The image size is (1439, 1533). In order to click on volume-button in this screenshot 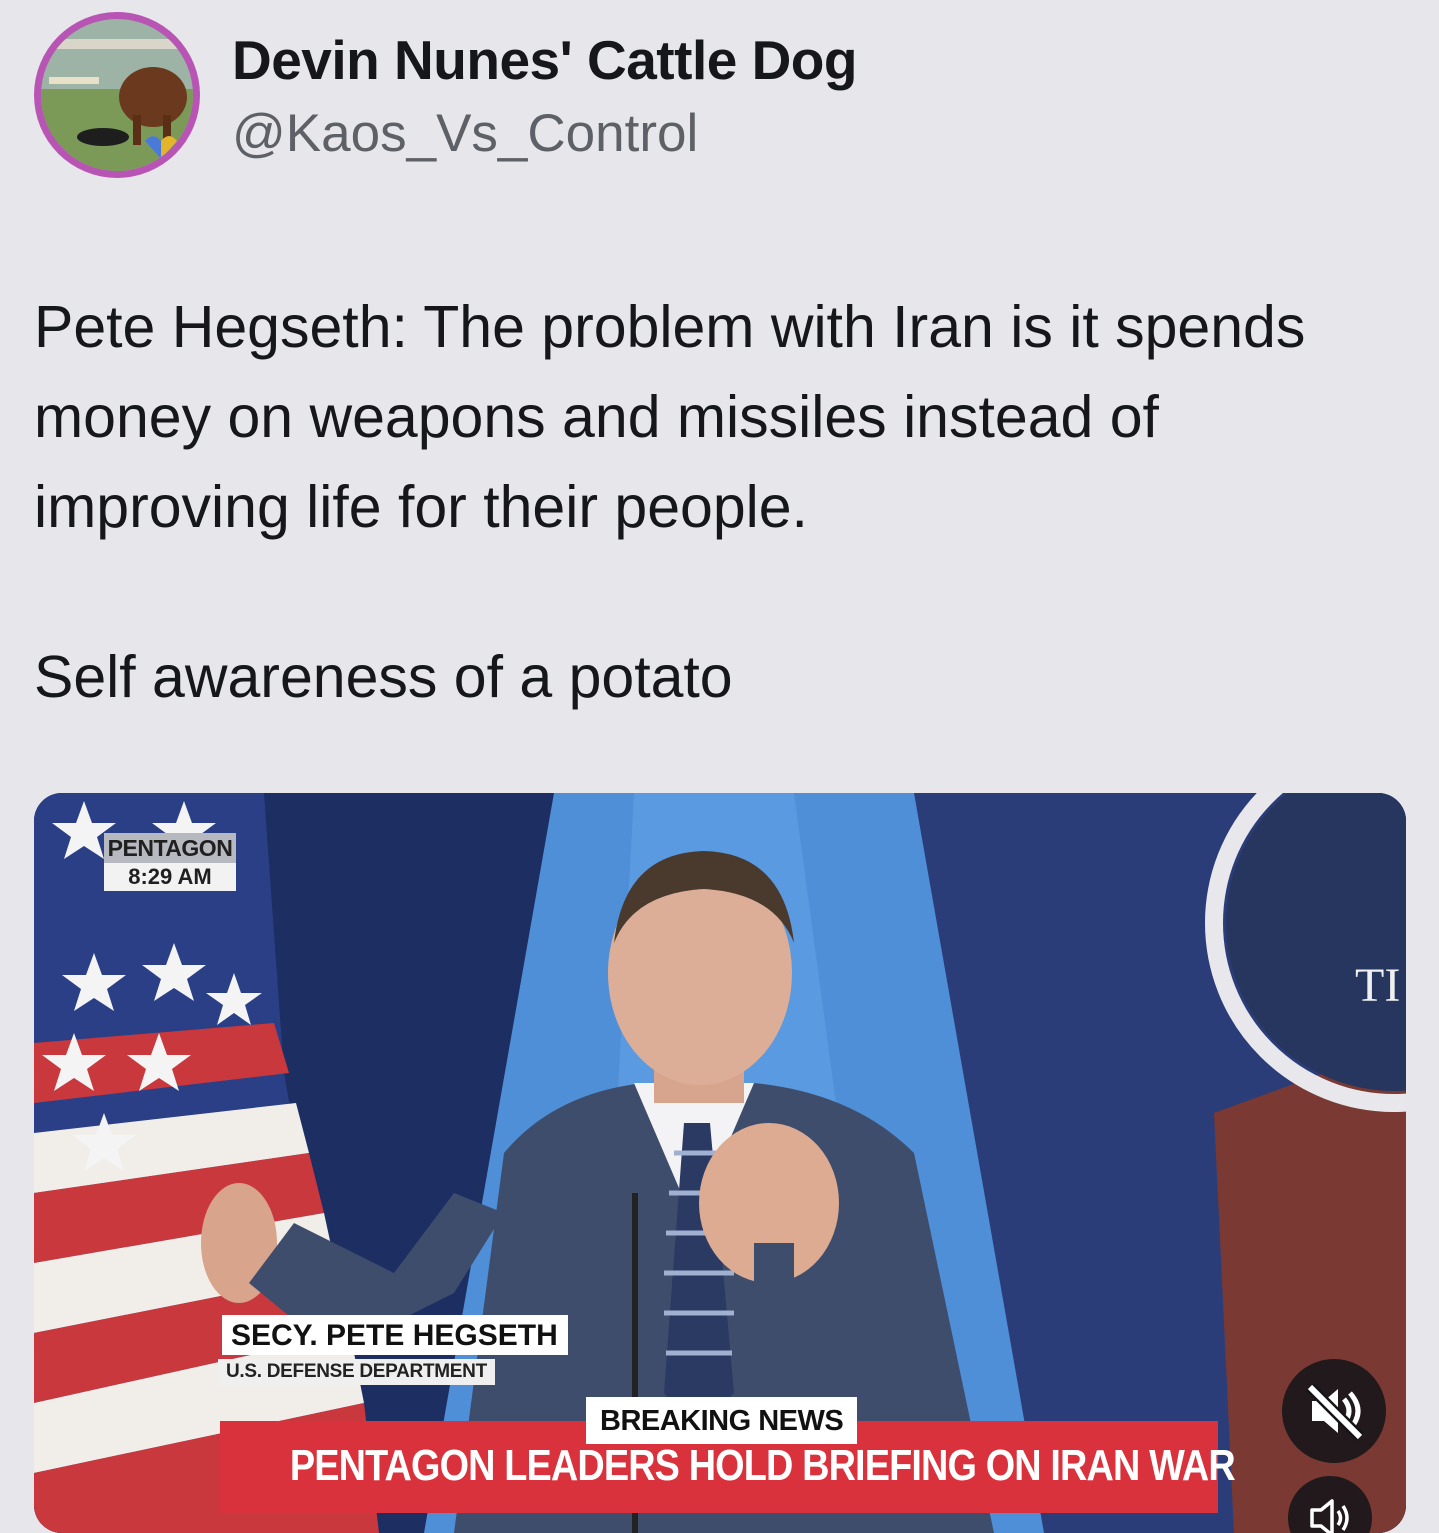, I will do `click(1330, 1504)`.